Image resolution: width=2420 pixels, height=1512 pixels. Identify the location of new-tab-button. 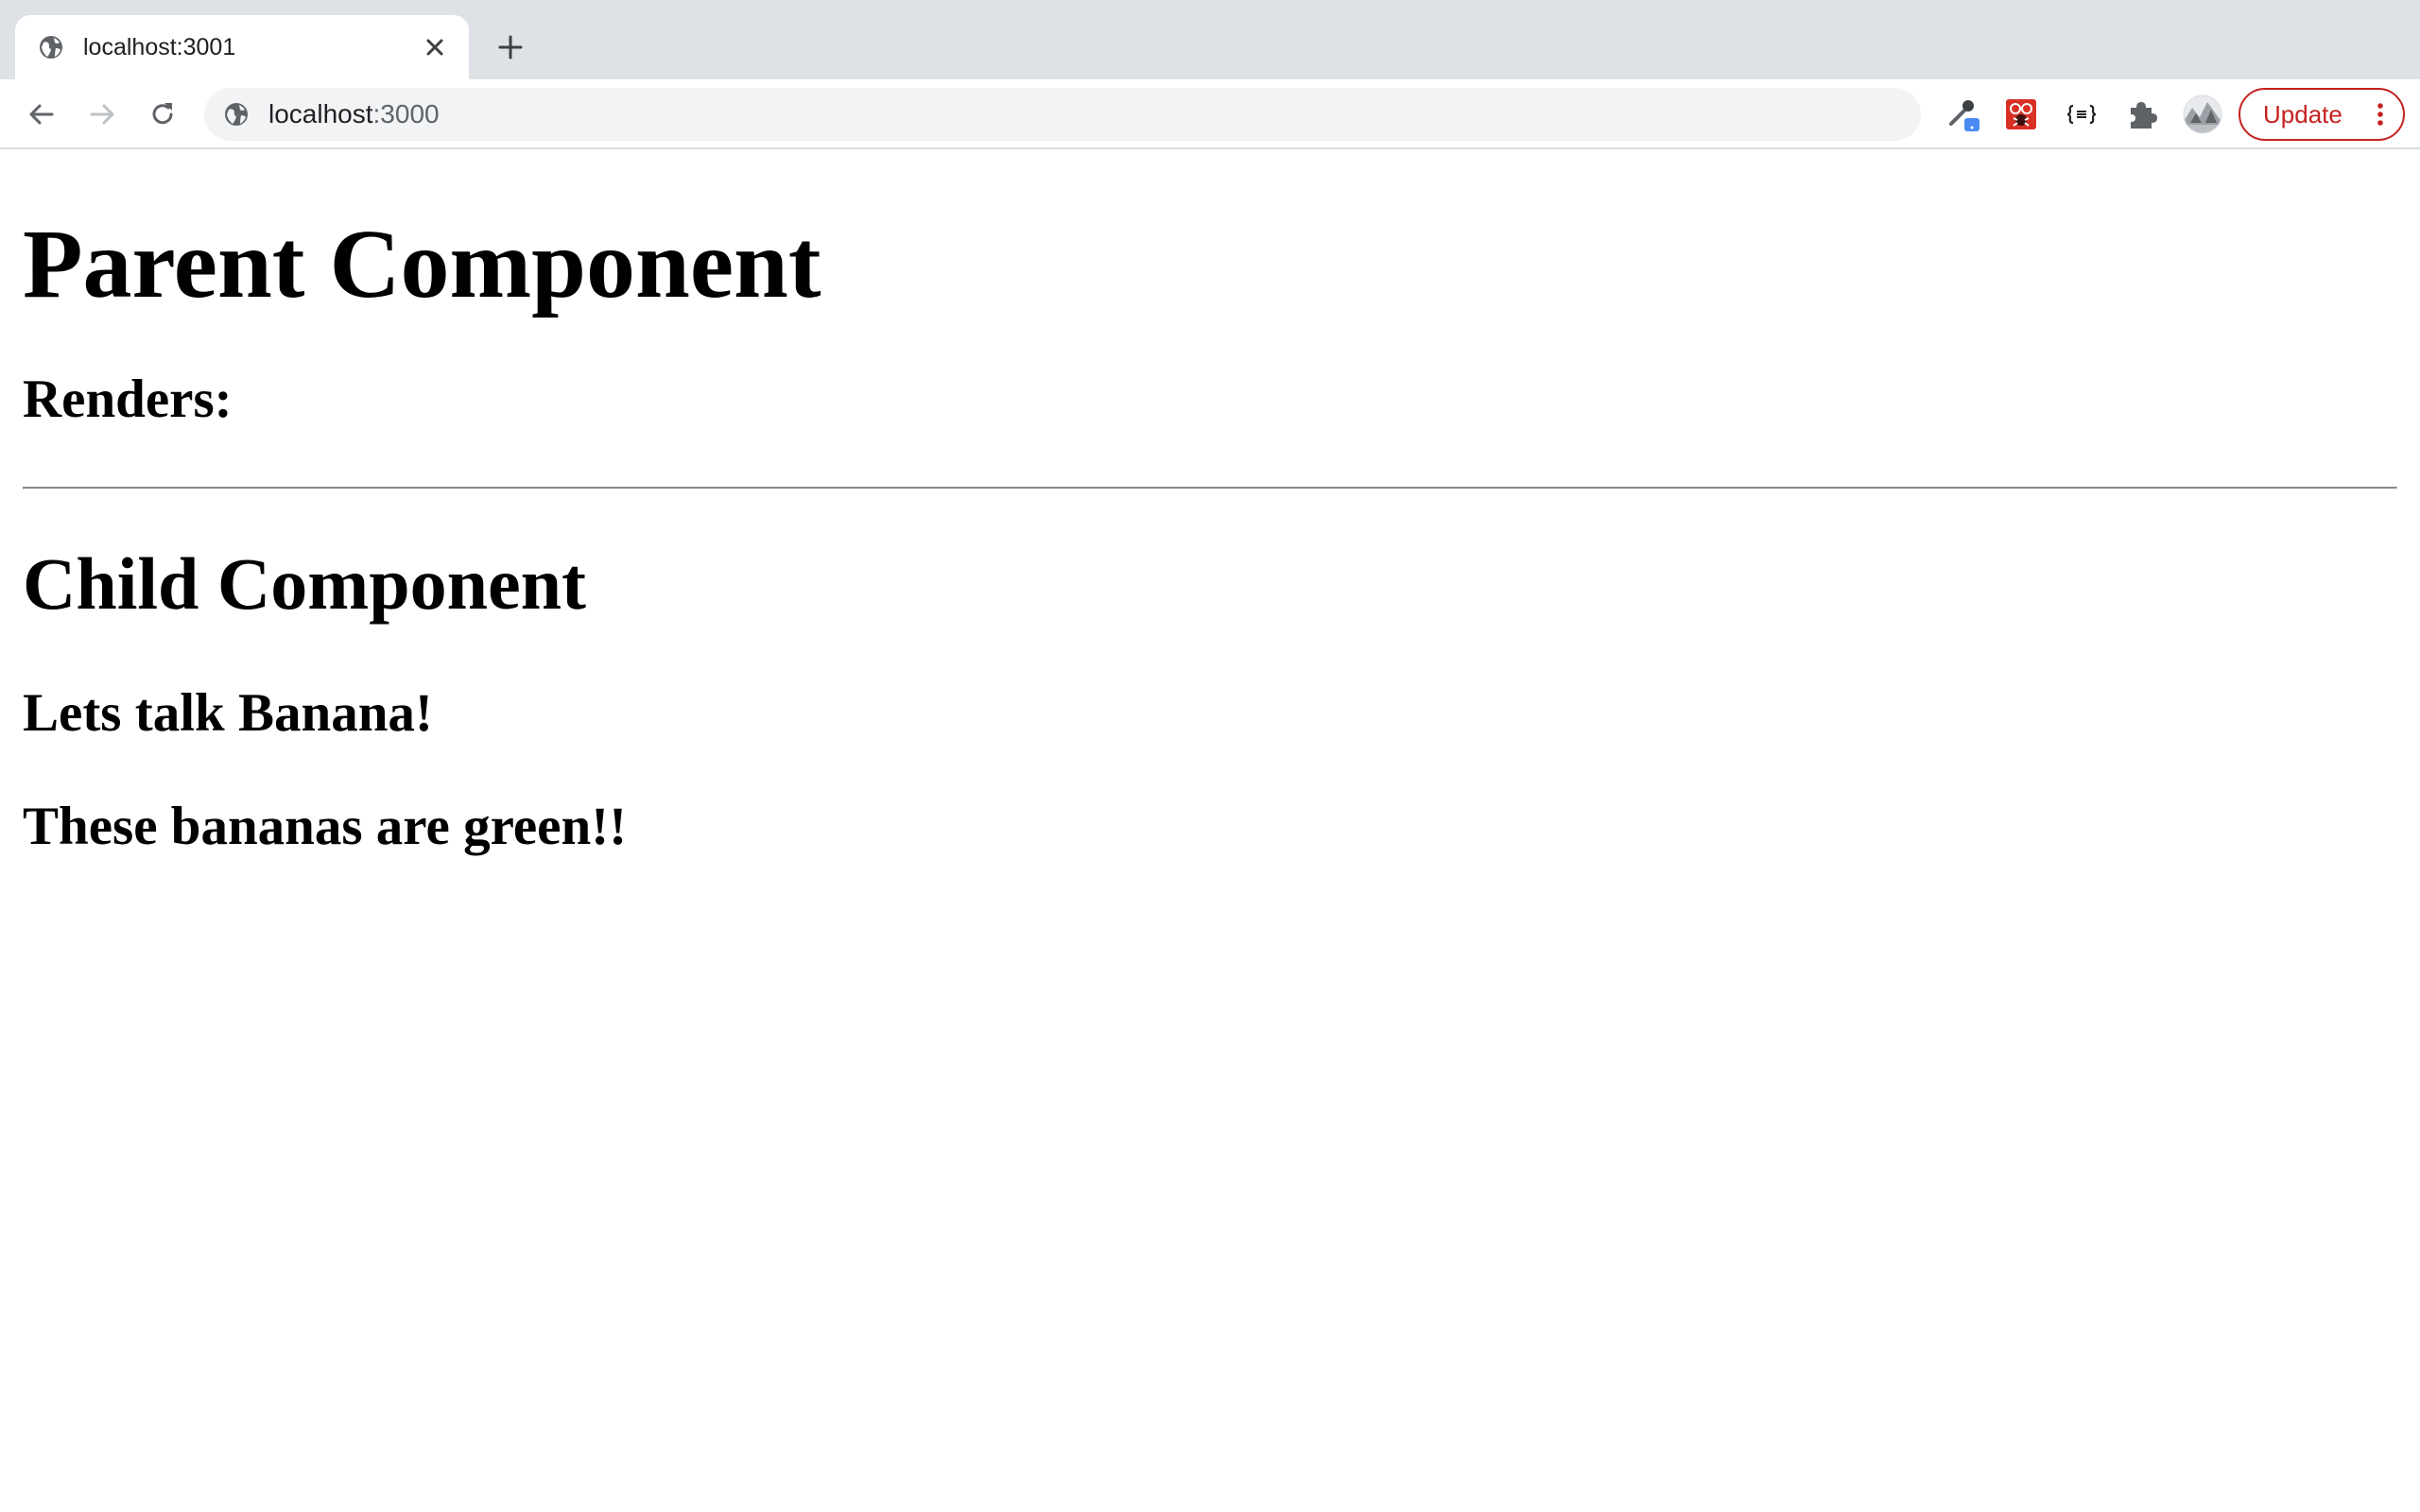
(511, 47).